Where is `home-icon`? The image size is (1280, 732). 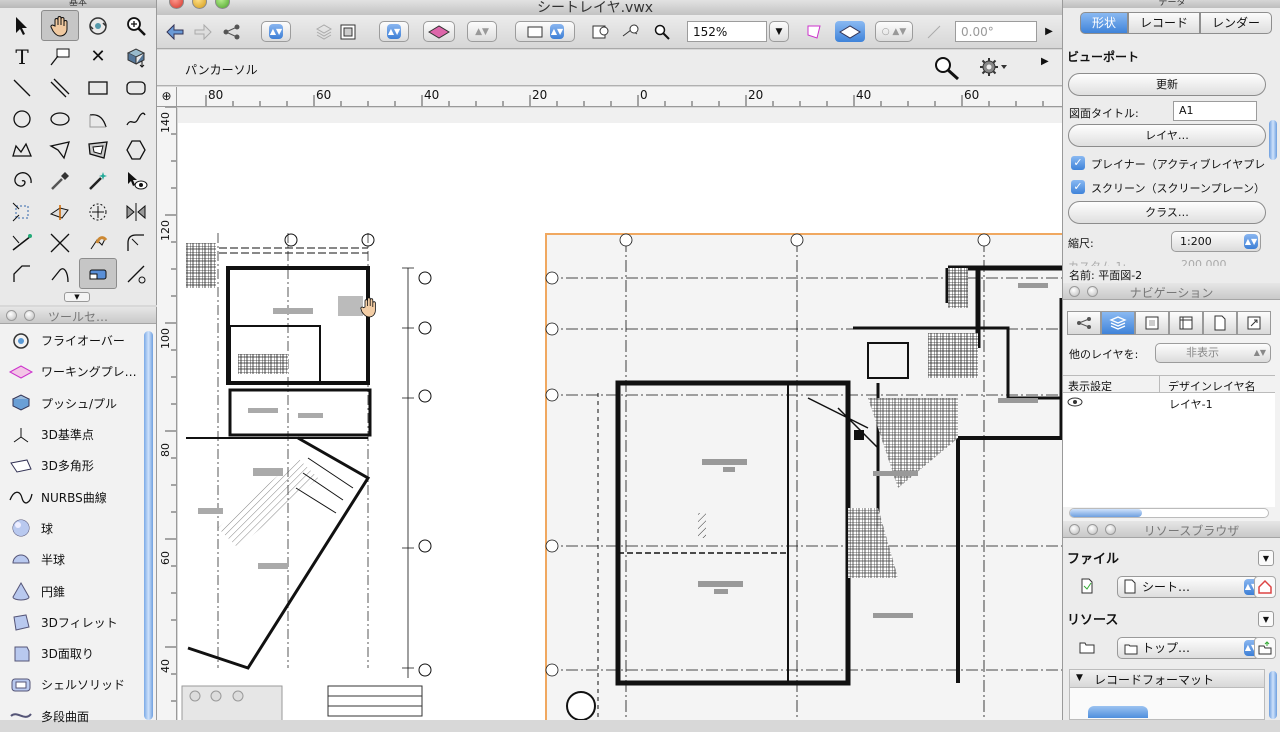 home-icon is located at coordinates (1265, 587).